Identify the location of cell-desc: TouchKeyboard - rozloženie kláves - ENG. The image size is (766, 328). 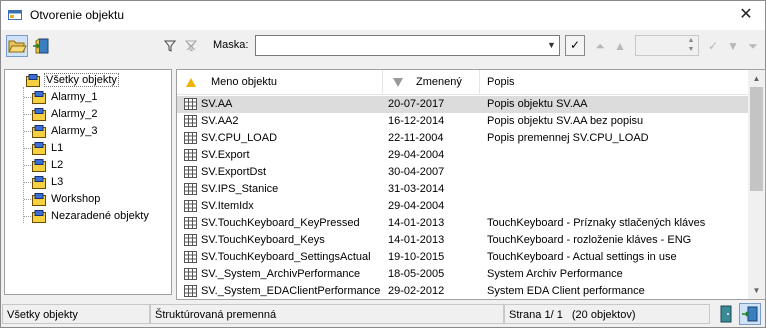
(589, 240).